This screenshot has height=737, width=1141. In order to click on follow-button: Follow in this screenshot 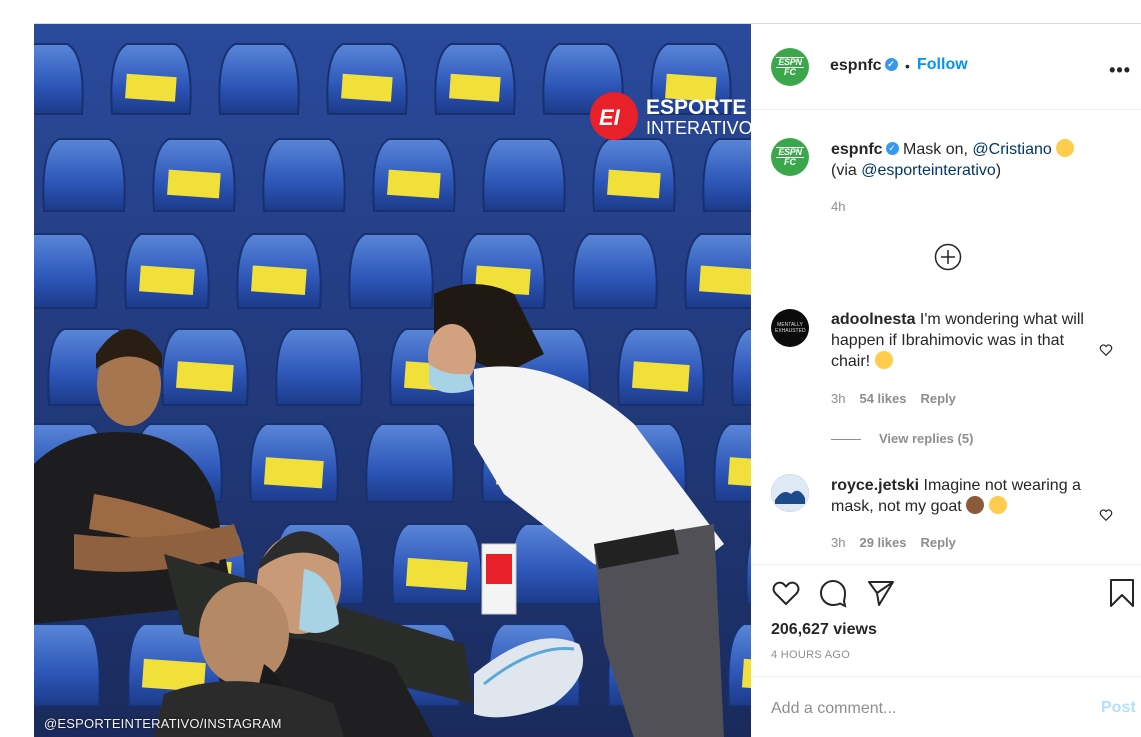, I will do `click(942, 65)`.